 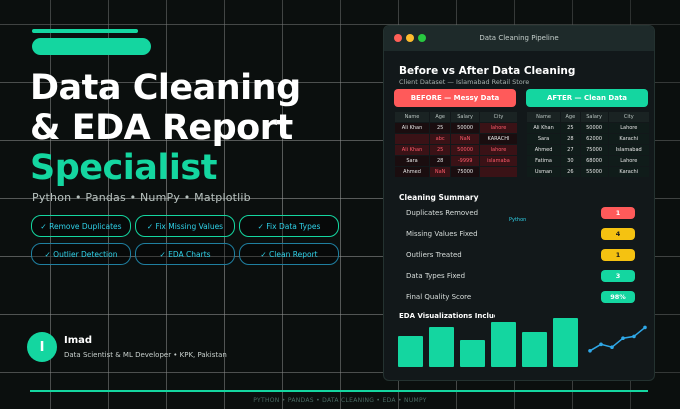 I want to click on window-titlebar: Data Cleaning Pipeline, so click(x=519, y=38).